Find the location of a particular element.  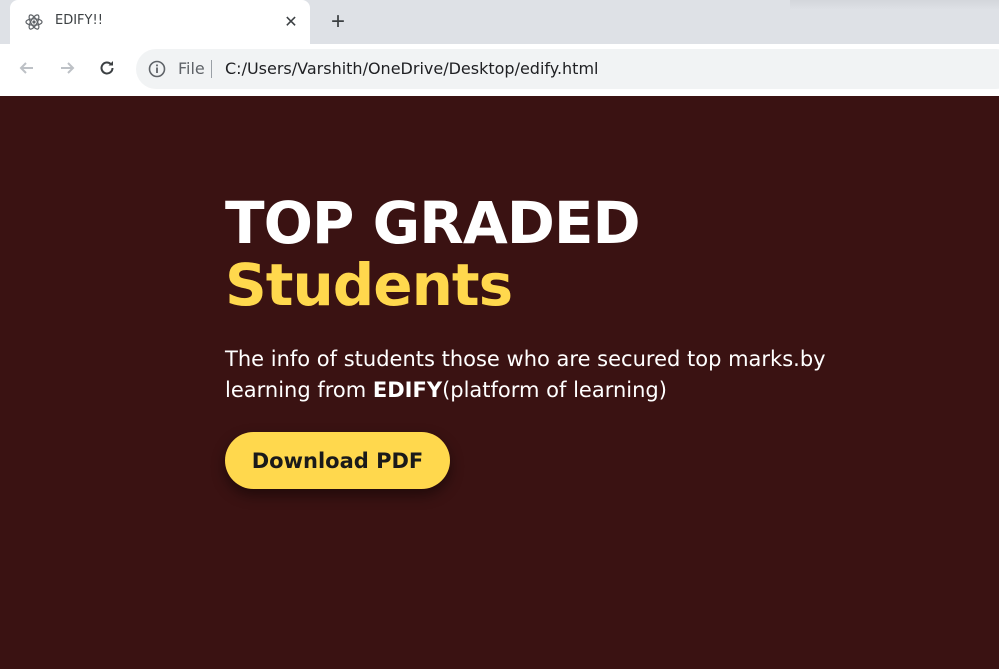

close-icon: ✕ is located at coordinates (291, 22).